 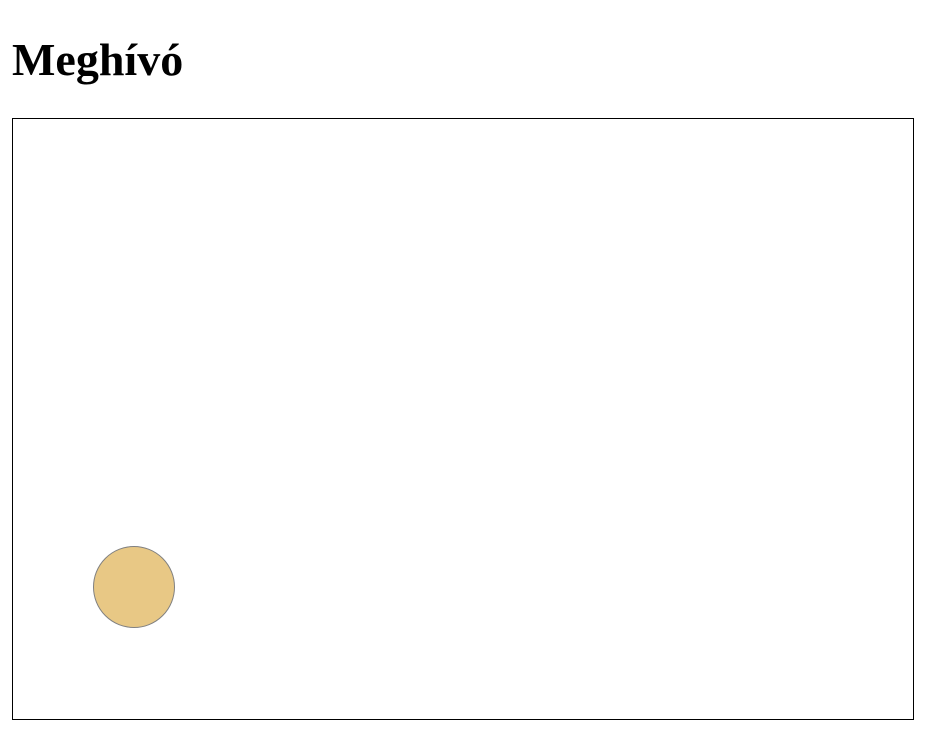 I want to click on ball-circle, so click(x=134, y=587).